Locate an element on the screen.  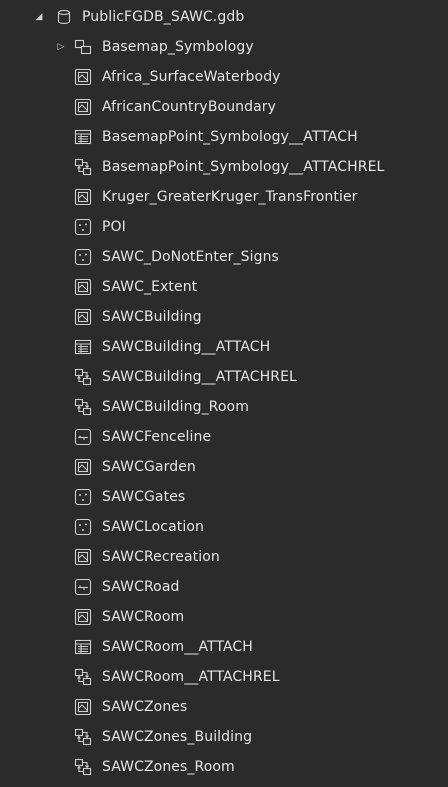
caret-down-icon: ◢ is located at coordinates (39, 17).